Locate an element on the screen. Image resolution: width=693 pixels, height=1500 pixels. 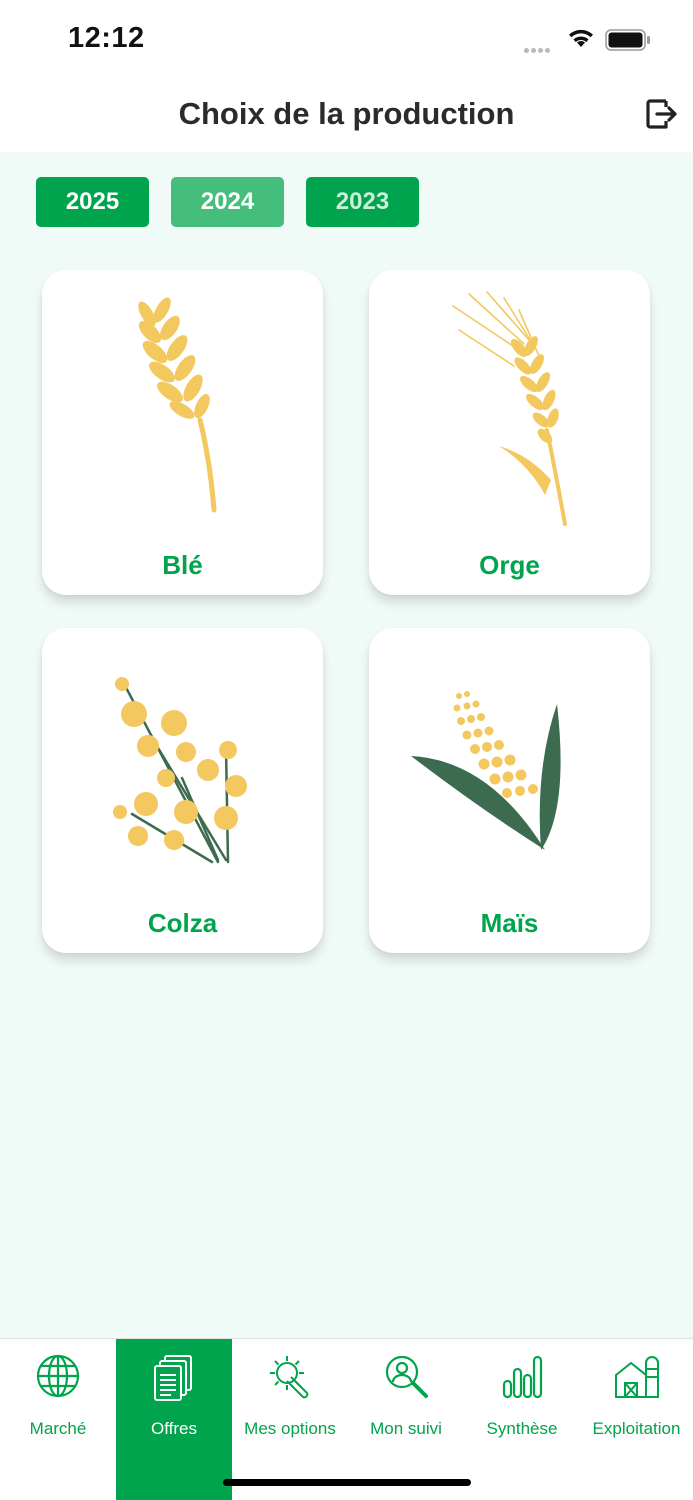
tab-marche: Marché is located at coordinates (58, 1419).